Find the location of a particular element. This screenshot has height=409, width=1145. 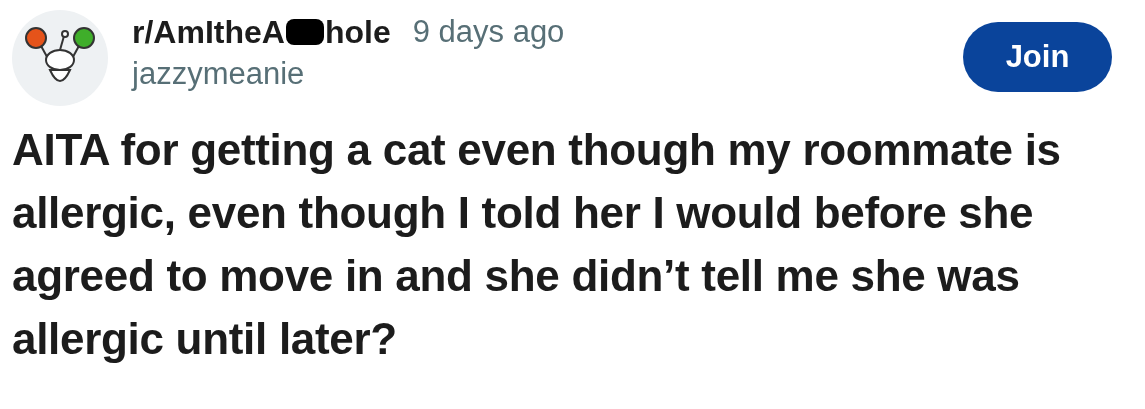

post-time: 9 days ago is located at coordinates (488, 31).